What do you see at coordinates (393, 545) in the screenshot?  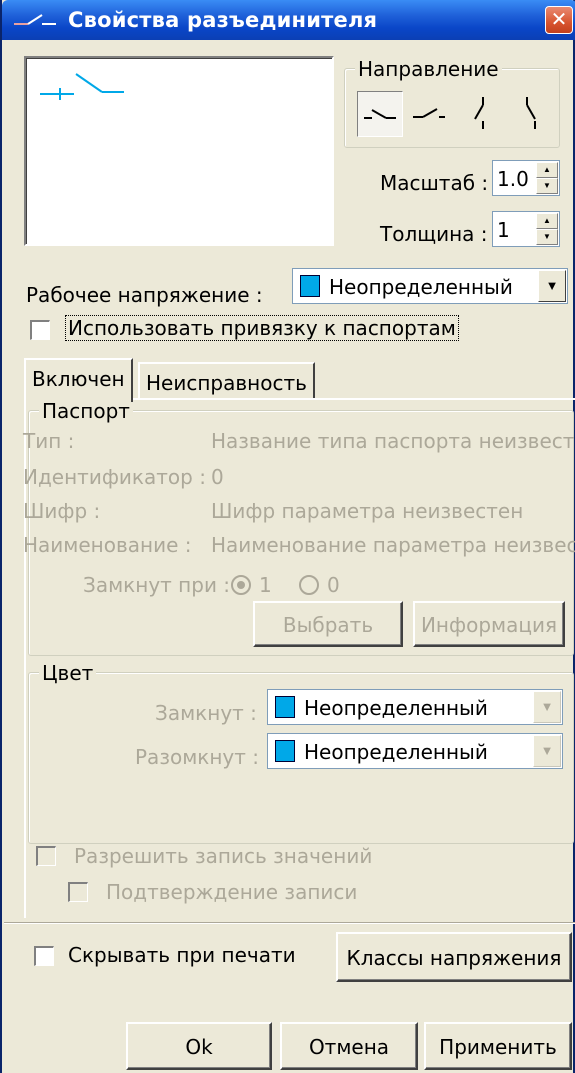 I see `passport-name-value: Наименование параметра неизвес` at bounding box center [393, 545].